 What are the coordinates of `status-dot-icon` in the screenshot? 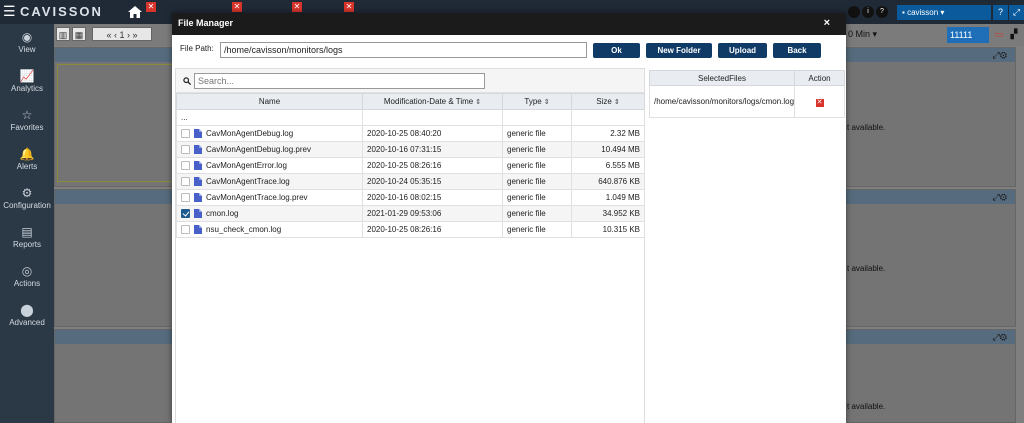 It's located at (854, 12).